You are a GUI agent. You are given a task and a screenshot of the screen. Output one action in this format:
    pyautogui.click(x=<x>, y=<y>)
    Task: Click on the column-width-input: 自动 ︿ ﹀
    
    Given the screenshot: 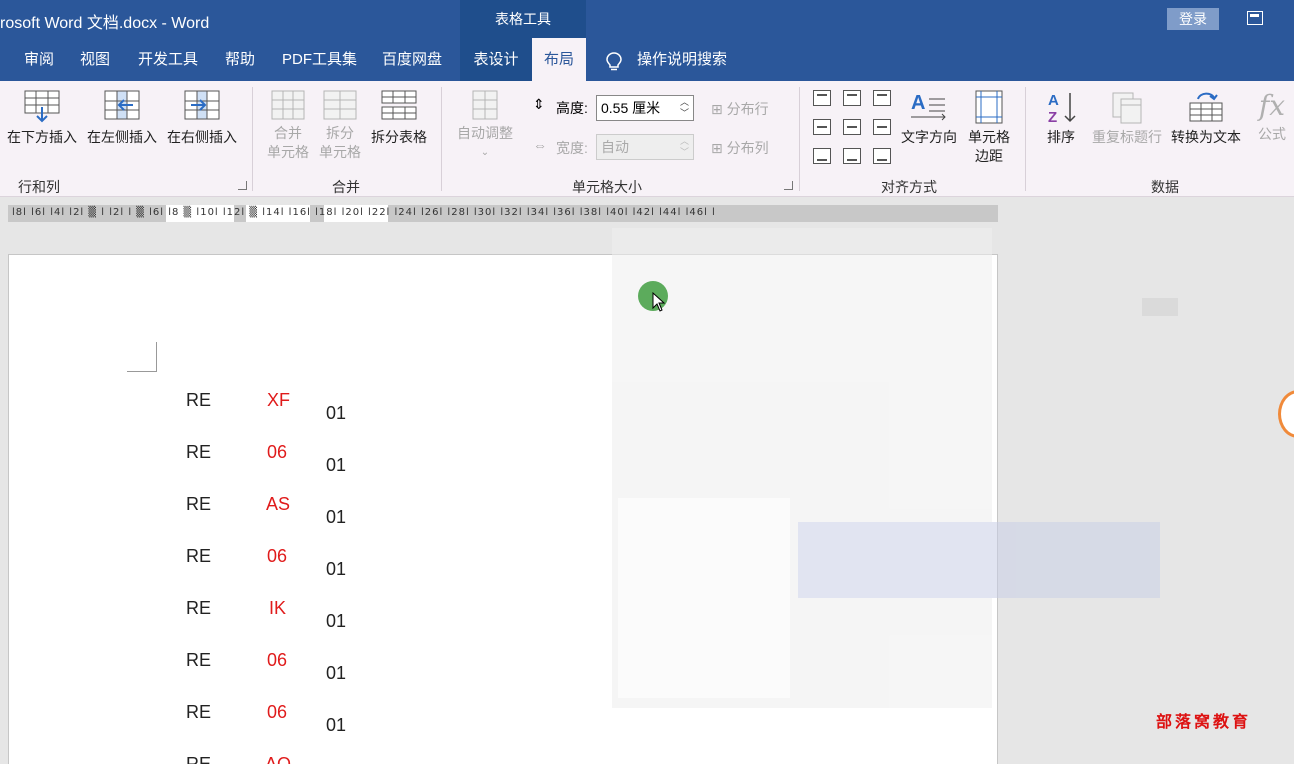 What is the action you would take?
    pyautogui.click(x=645, y=147)
    